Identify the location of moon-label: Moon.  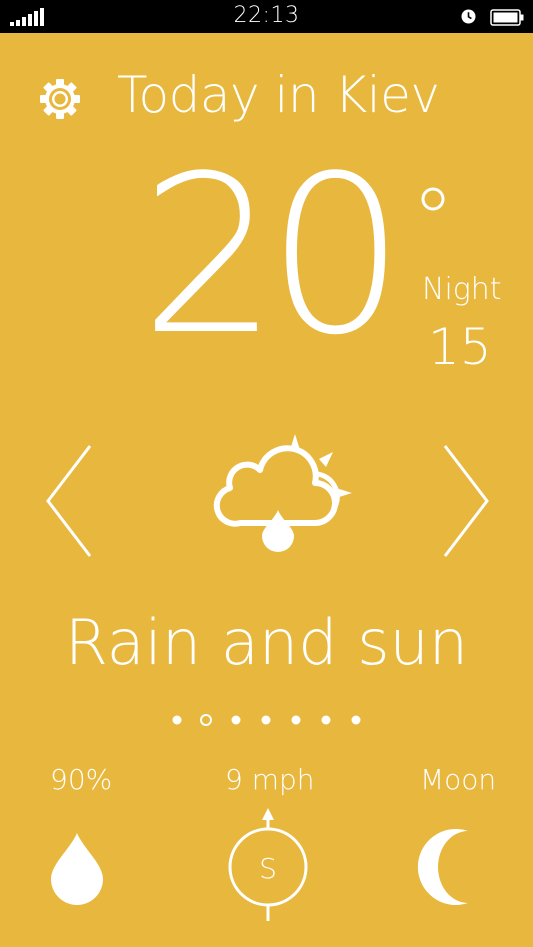
(458, 779).